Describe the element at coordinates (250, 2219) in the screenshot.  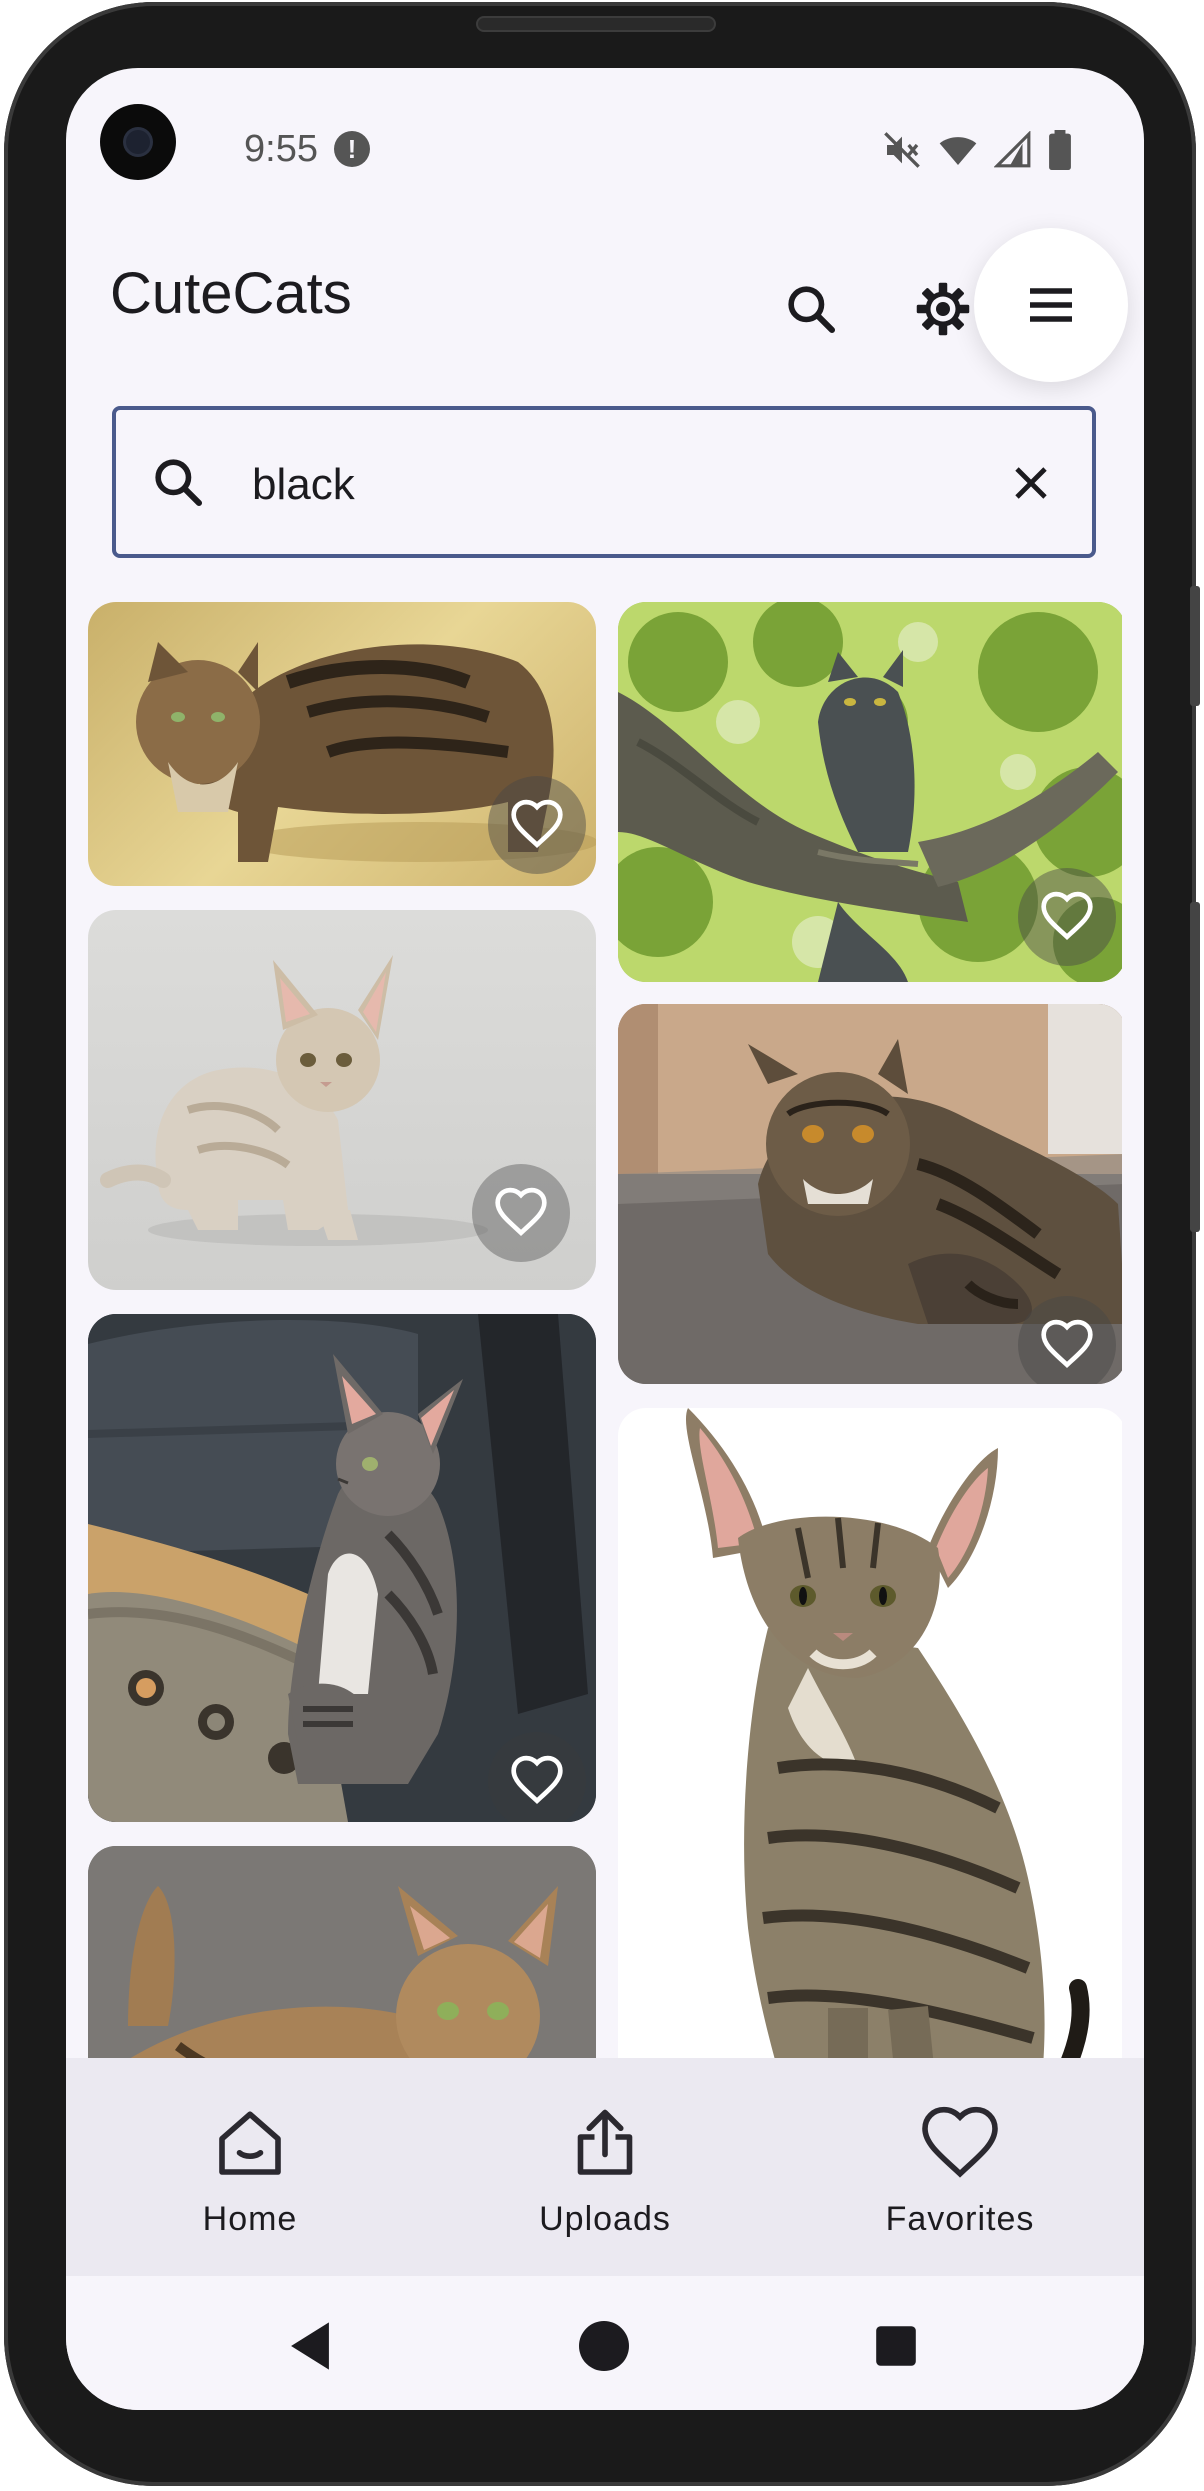
I see `nav-label-home: Home` at that location.